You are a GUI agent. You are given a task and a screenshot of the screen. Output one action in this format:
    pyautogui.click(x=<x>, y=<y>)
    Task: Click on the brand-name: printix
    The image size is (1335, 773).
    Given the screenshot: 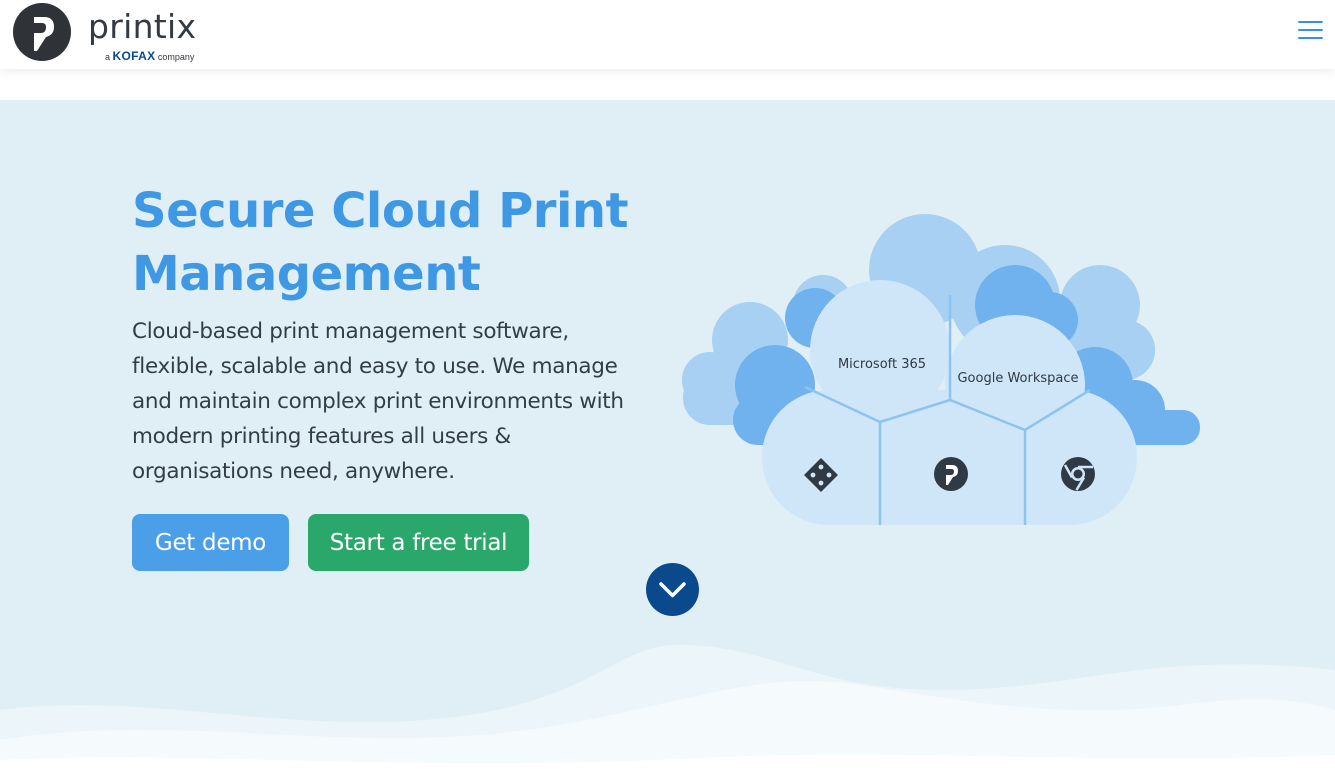 What is the action you would take?
    pyautogui.click(x=142, y=26)
    